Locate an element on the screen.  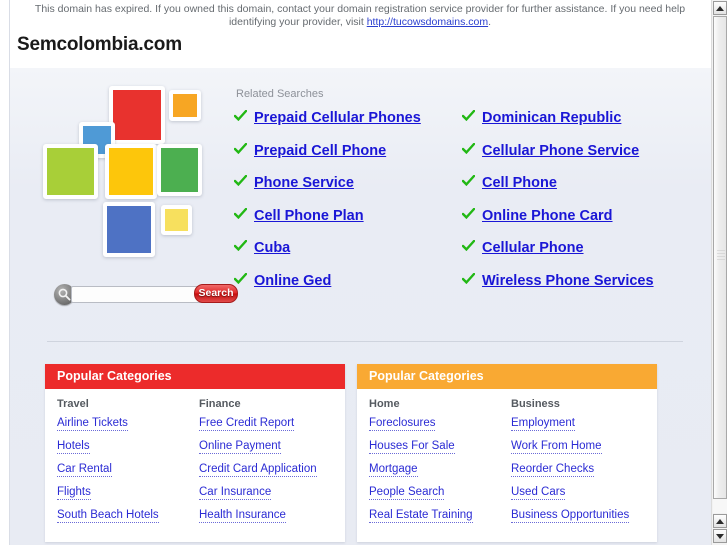
scrollbar-thumb is located at coordinates (720, 257).